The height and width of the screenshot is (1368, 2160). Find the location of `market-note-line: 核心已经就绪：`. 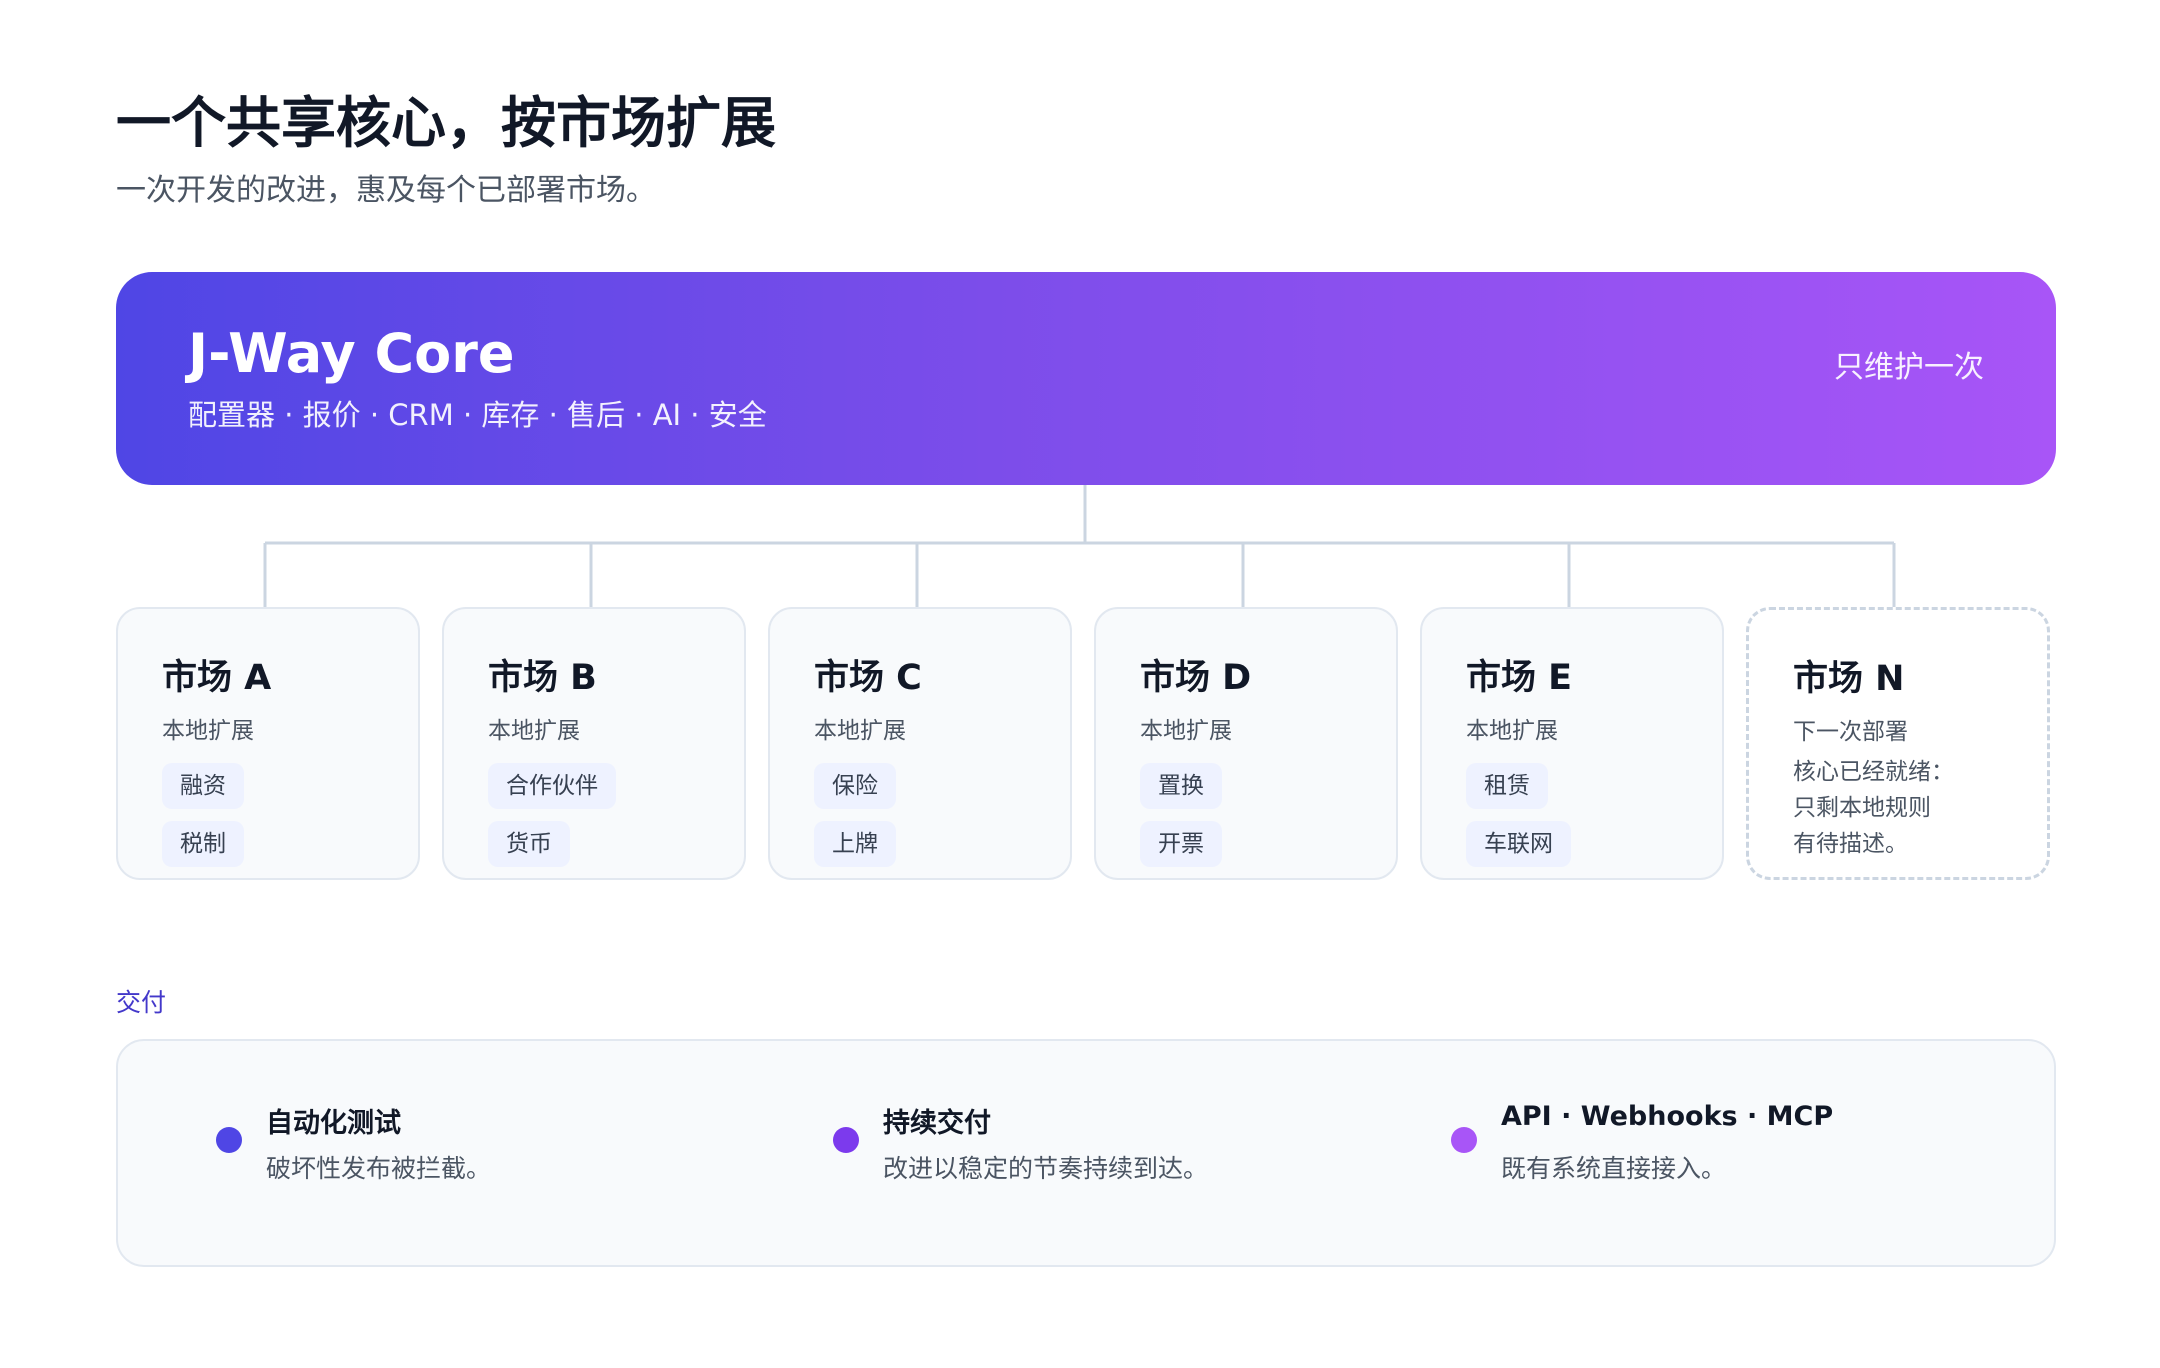

market-note-line: 核心已经就绪： is located at coordinates (1873, 772).